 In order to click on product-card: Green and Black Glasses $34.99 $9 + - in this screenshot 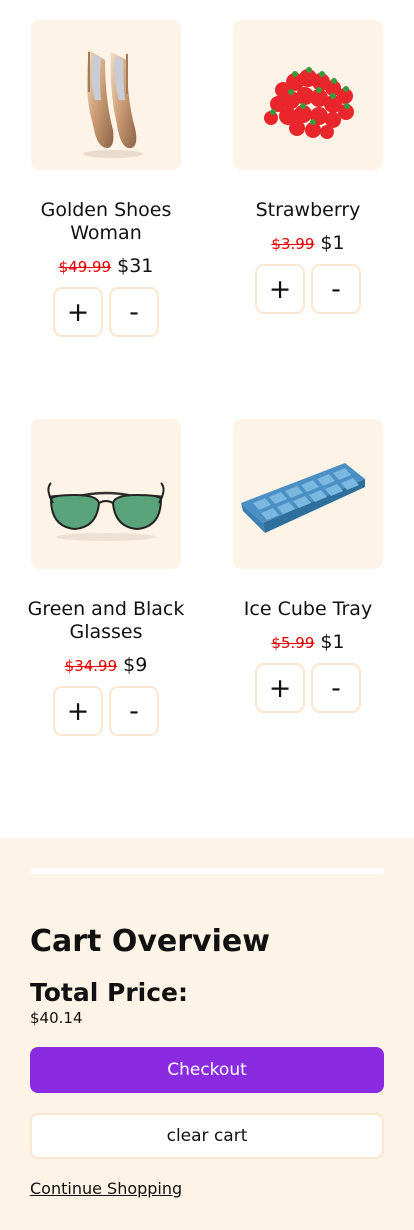, I will do `click(106, 577)`.